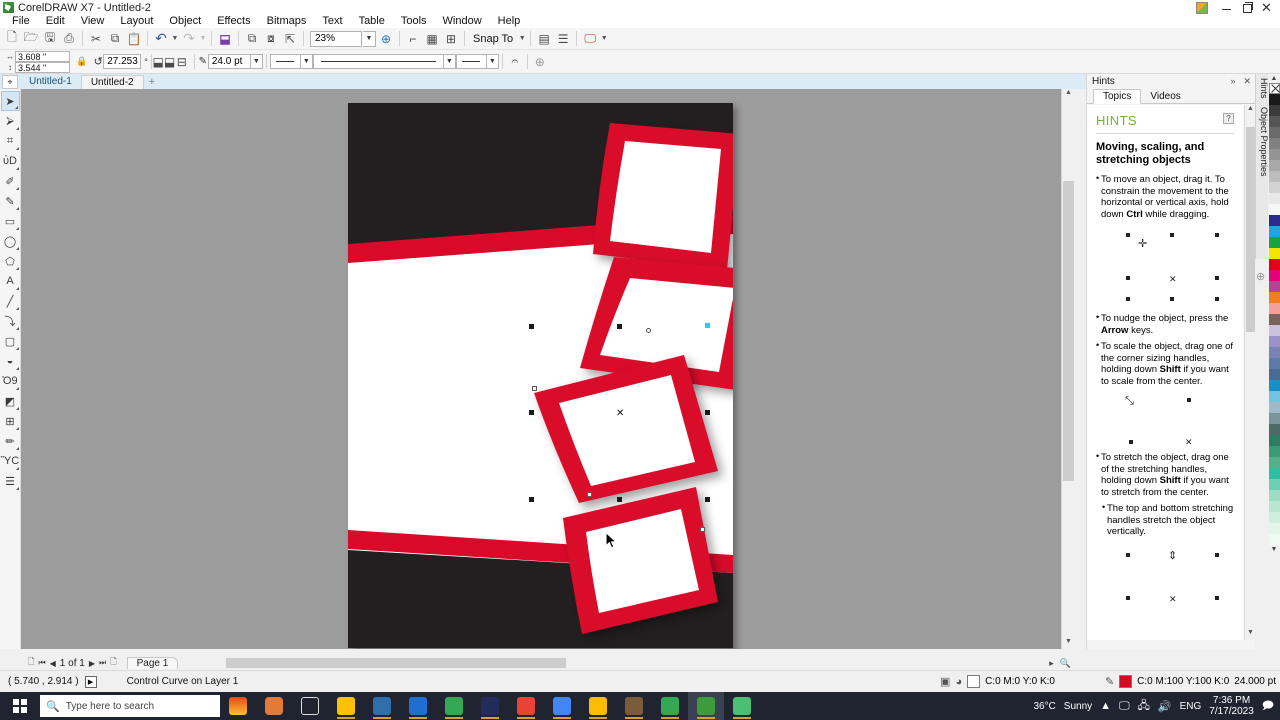 The height and width of the screenshot is (720, 1280). Describe the element at coordinates (369, 38) in the screenshot. I see `zoom-level-dropdown-icon: ▼` at that location.